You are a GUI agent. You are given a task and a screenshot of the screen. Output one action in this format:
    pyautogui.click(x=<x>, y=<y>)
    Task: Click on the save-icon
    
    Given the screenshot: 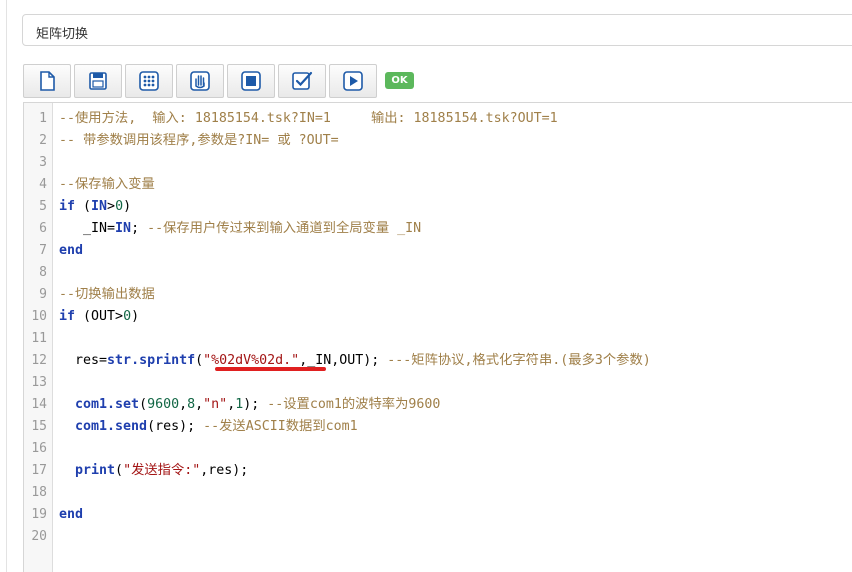 What is the action you would take?
    pyautogui.click(x=98, y=81)
    